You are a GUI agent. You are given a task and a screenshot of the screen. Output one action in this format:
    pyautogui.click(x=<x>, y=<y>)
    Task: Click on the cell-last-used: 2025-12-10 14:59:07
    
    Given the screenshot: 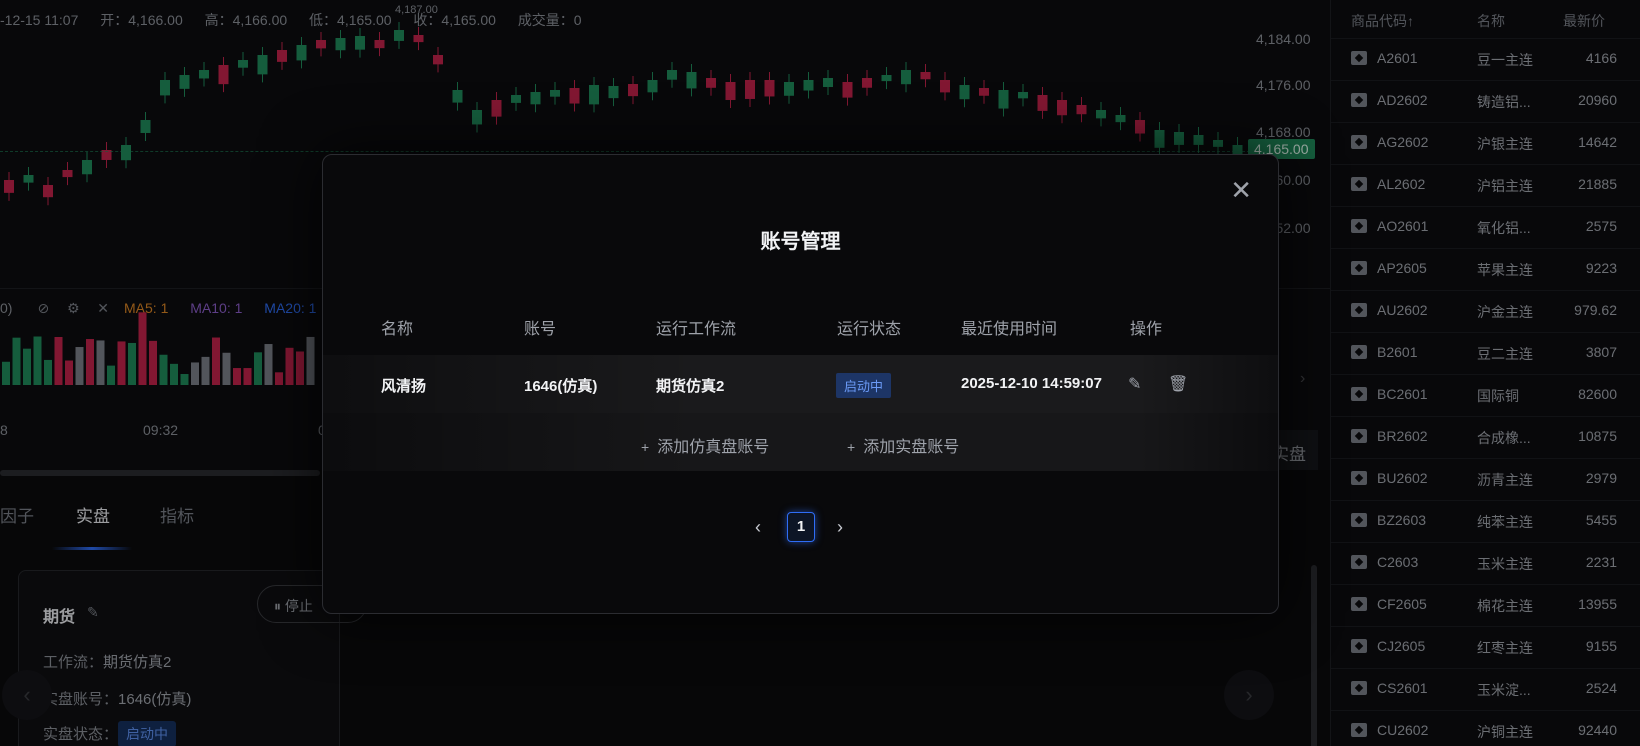 What is the action you would take?
    pyautogui.click(x=1031, y=383)
    